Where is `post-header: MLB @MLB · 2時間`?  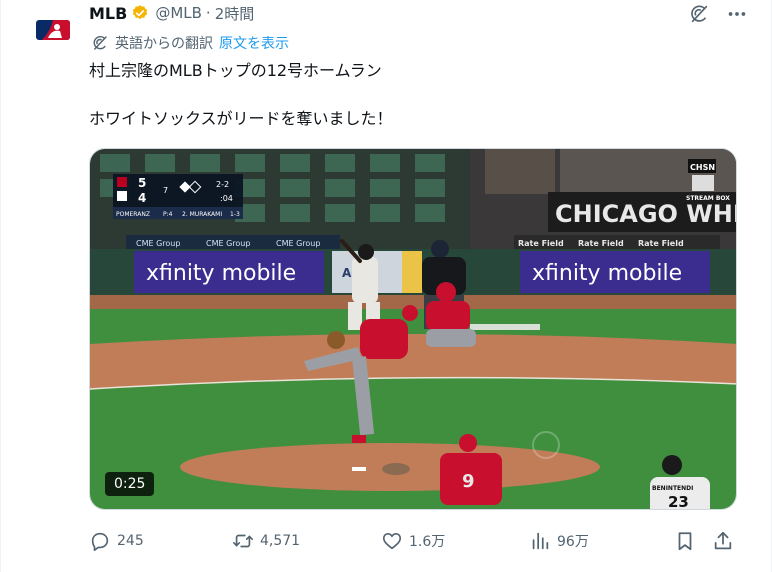 post-header: MLB @MLB · 2時間 is located at coordinates (171, 13).